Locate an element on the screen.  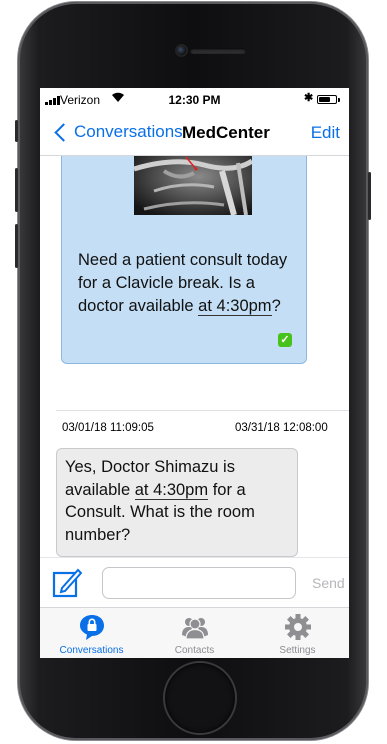
delivered-check-icon: ✓ is located at coordinates (285, 340).